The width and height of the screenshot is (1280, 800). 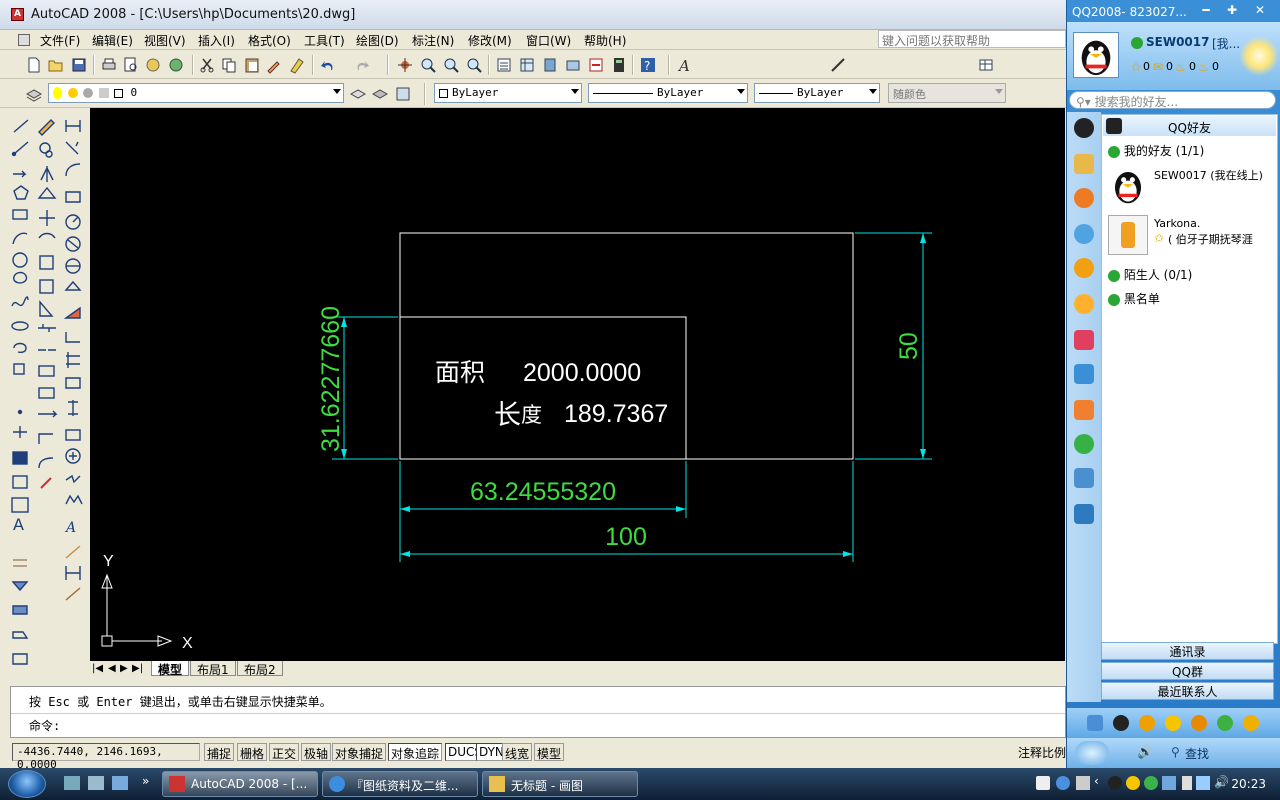 What do you see at coordinates (1145, 752) in the screenshot?
I see `sound-icon: 🔊` at bounding box center [1145, 752].